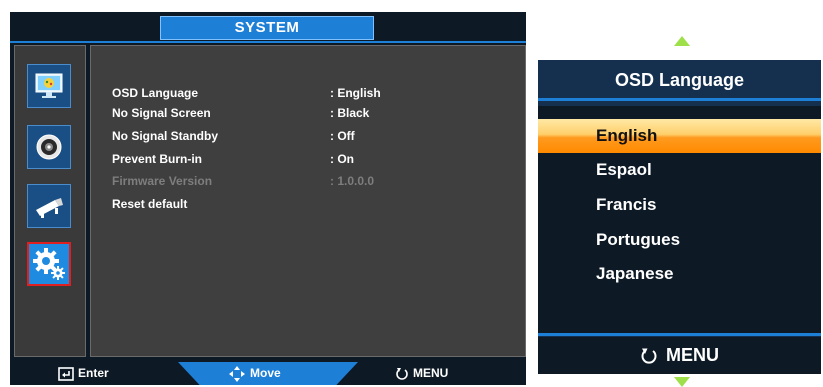 Image resolution: width=823 pixels, height=387 pixels. I want to click on enter-hint: Enter, so click(83, 373).